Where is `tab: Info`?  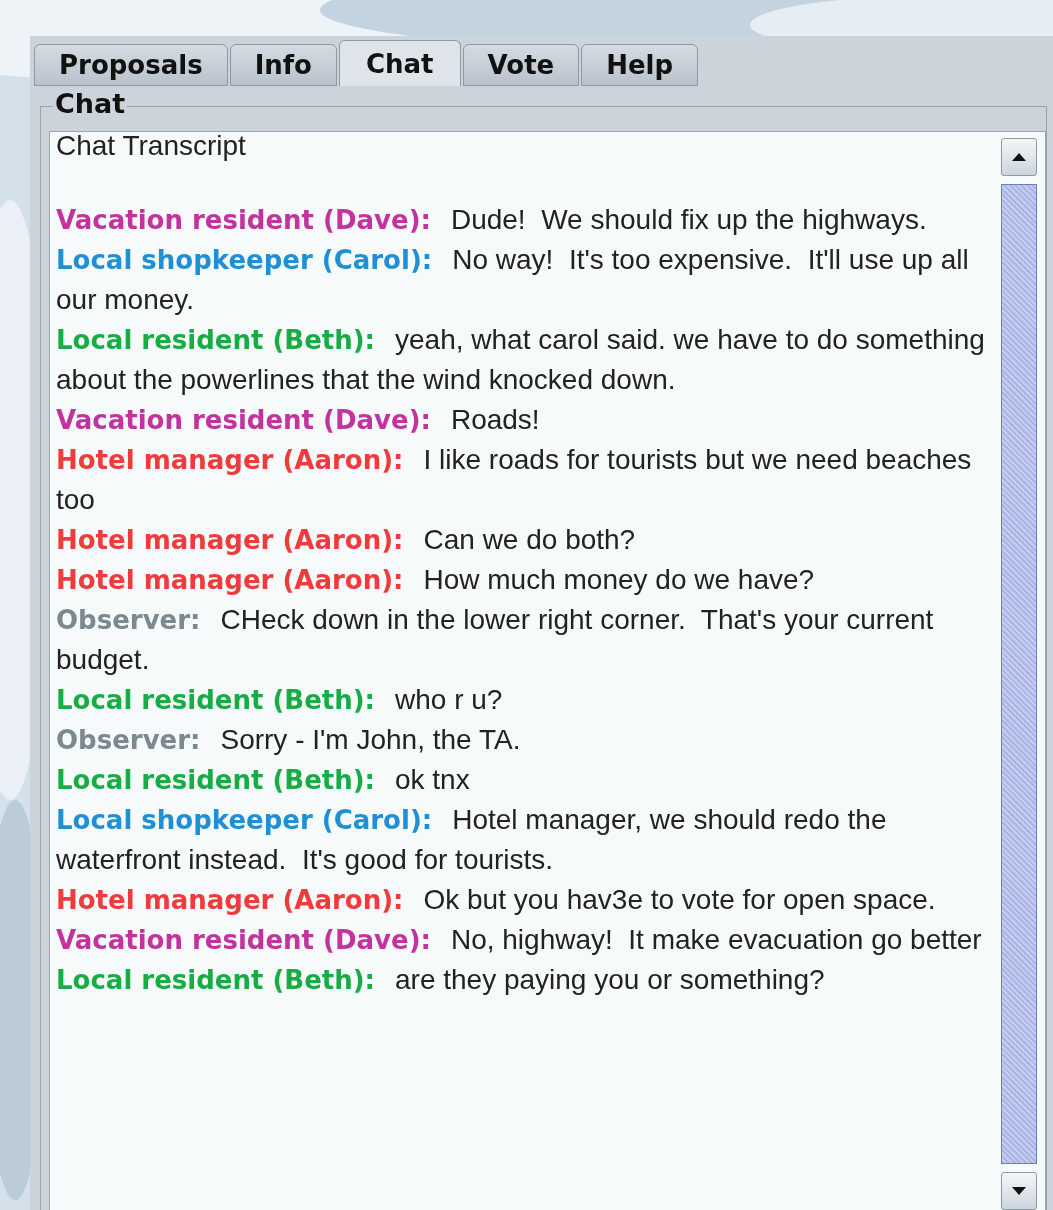
tab: Info is located at coordinates (283, 65).